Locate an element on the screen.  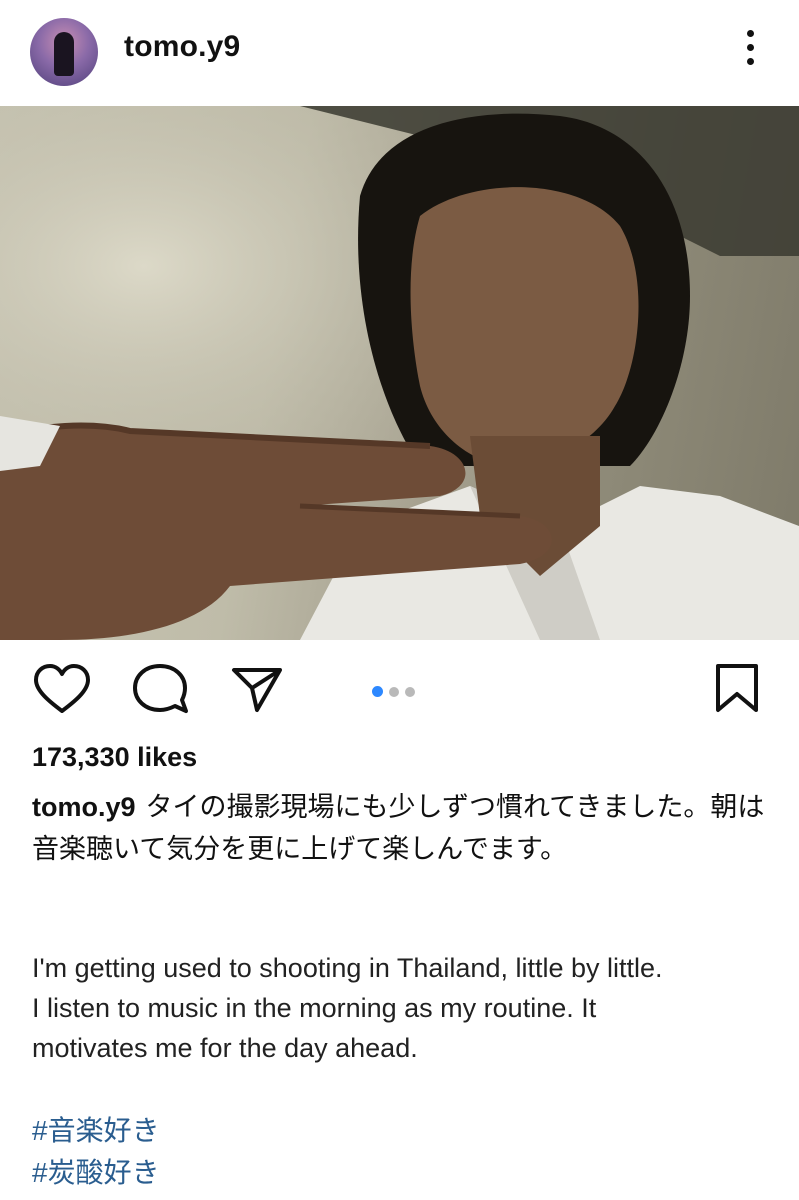
post-actions is located at coordinates (399, 690).